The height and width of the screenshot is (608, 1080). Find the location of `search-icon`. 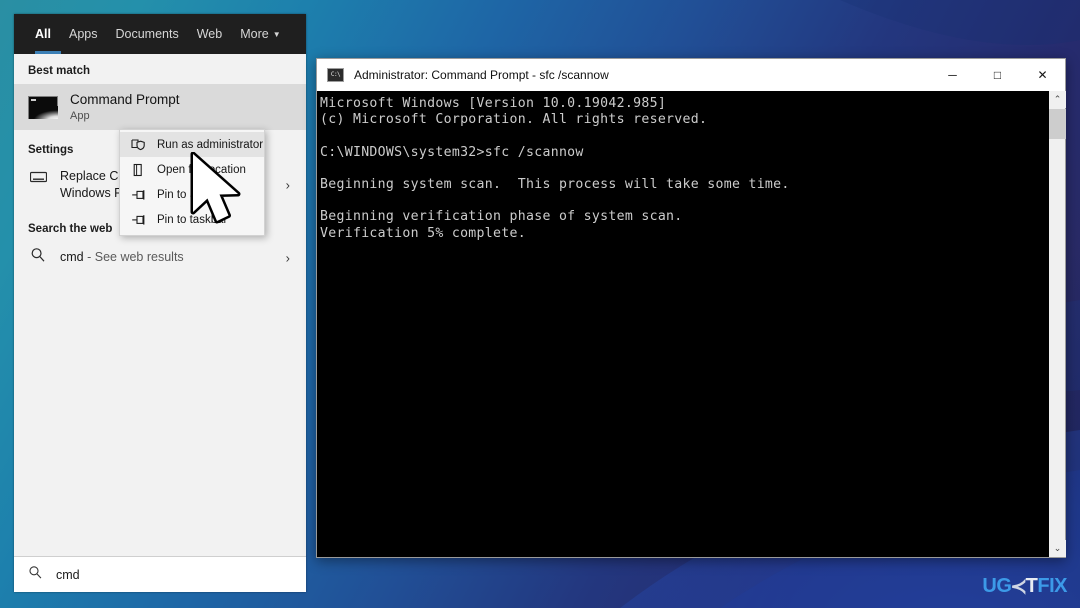

search-icon is located at coordinates (39, 257).